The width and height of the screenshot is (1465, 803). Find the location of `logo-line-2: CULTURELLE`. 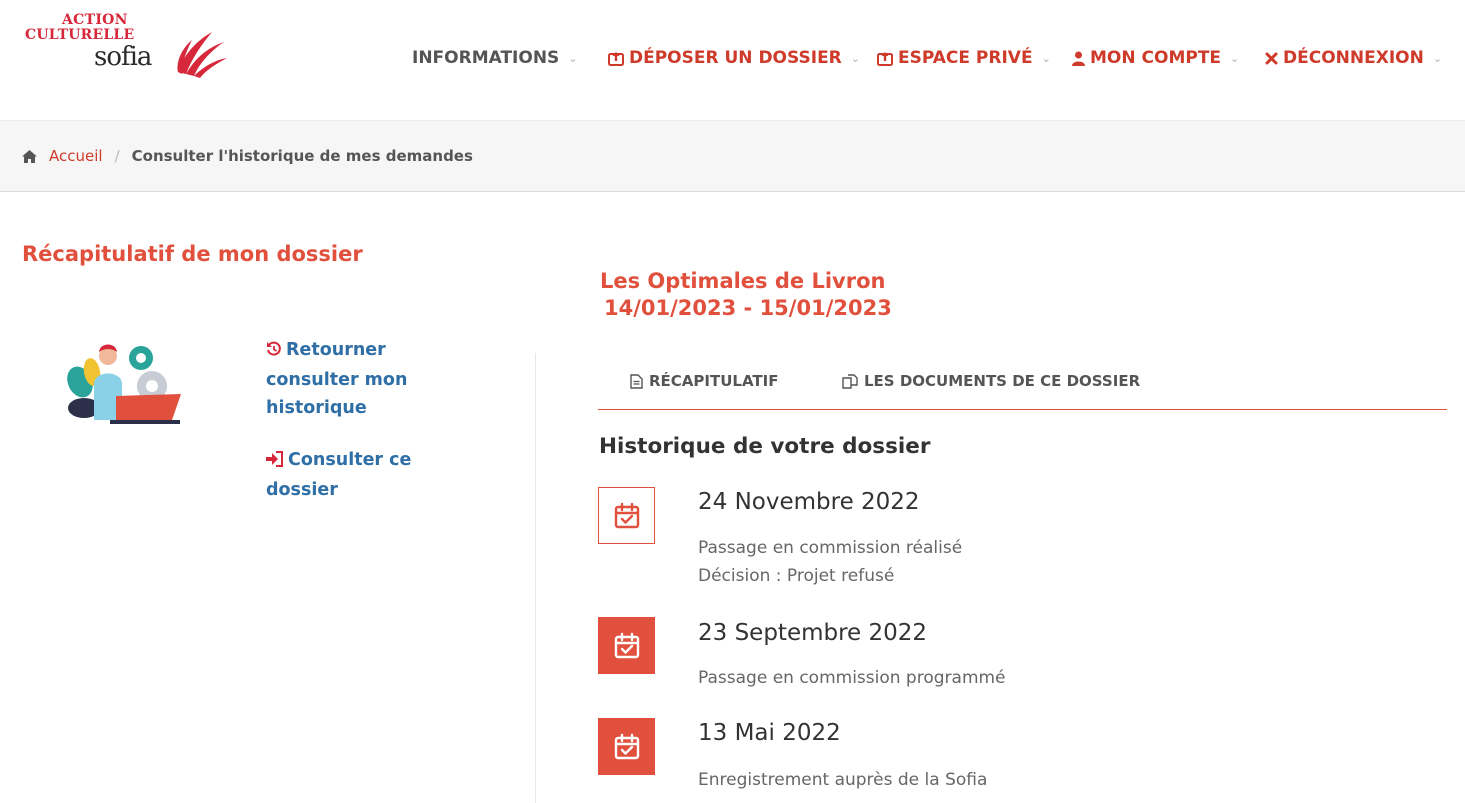

logo-line-2: CULTURELLE is located at coordinates (80, 35).